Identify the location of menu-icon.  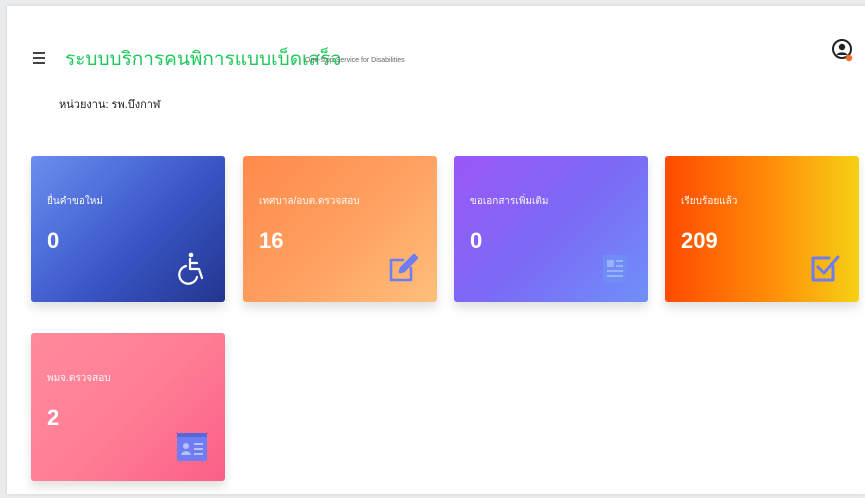
(39, 58).